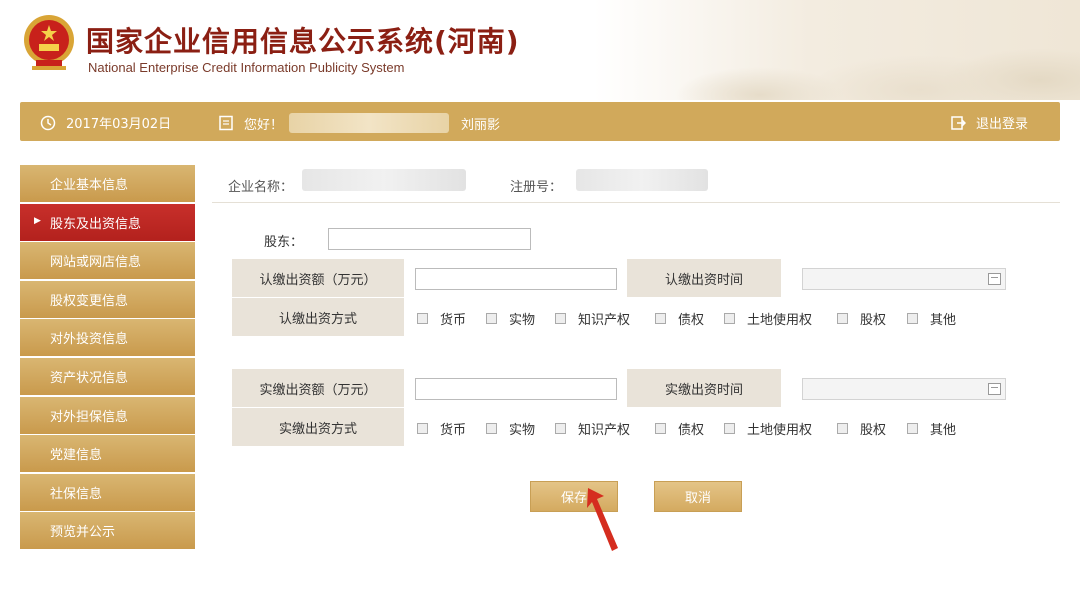 Image resolution: width=1080 pixels, height=592 pixels. What do you see at coordinates (704, 278) in the screenshot?
I see `subscribed-time-label: 认缴出资时间` at bounding box center [704, 278].